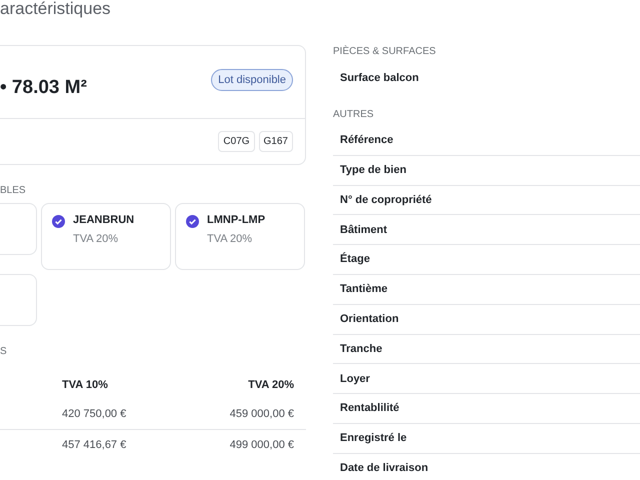  Describe the element at coordinates (275, 141) in the screenshot. I see `code-tag: G167` at that location.